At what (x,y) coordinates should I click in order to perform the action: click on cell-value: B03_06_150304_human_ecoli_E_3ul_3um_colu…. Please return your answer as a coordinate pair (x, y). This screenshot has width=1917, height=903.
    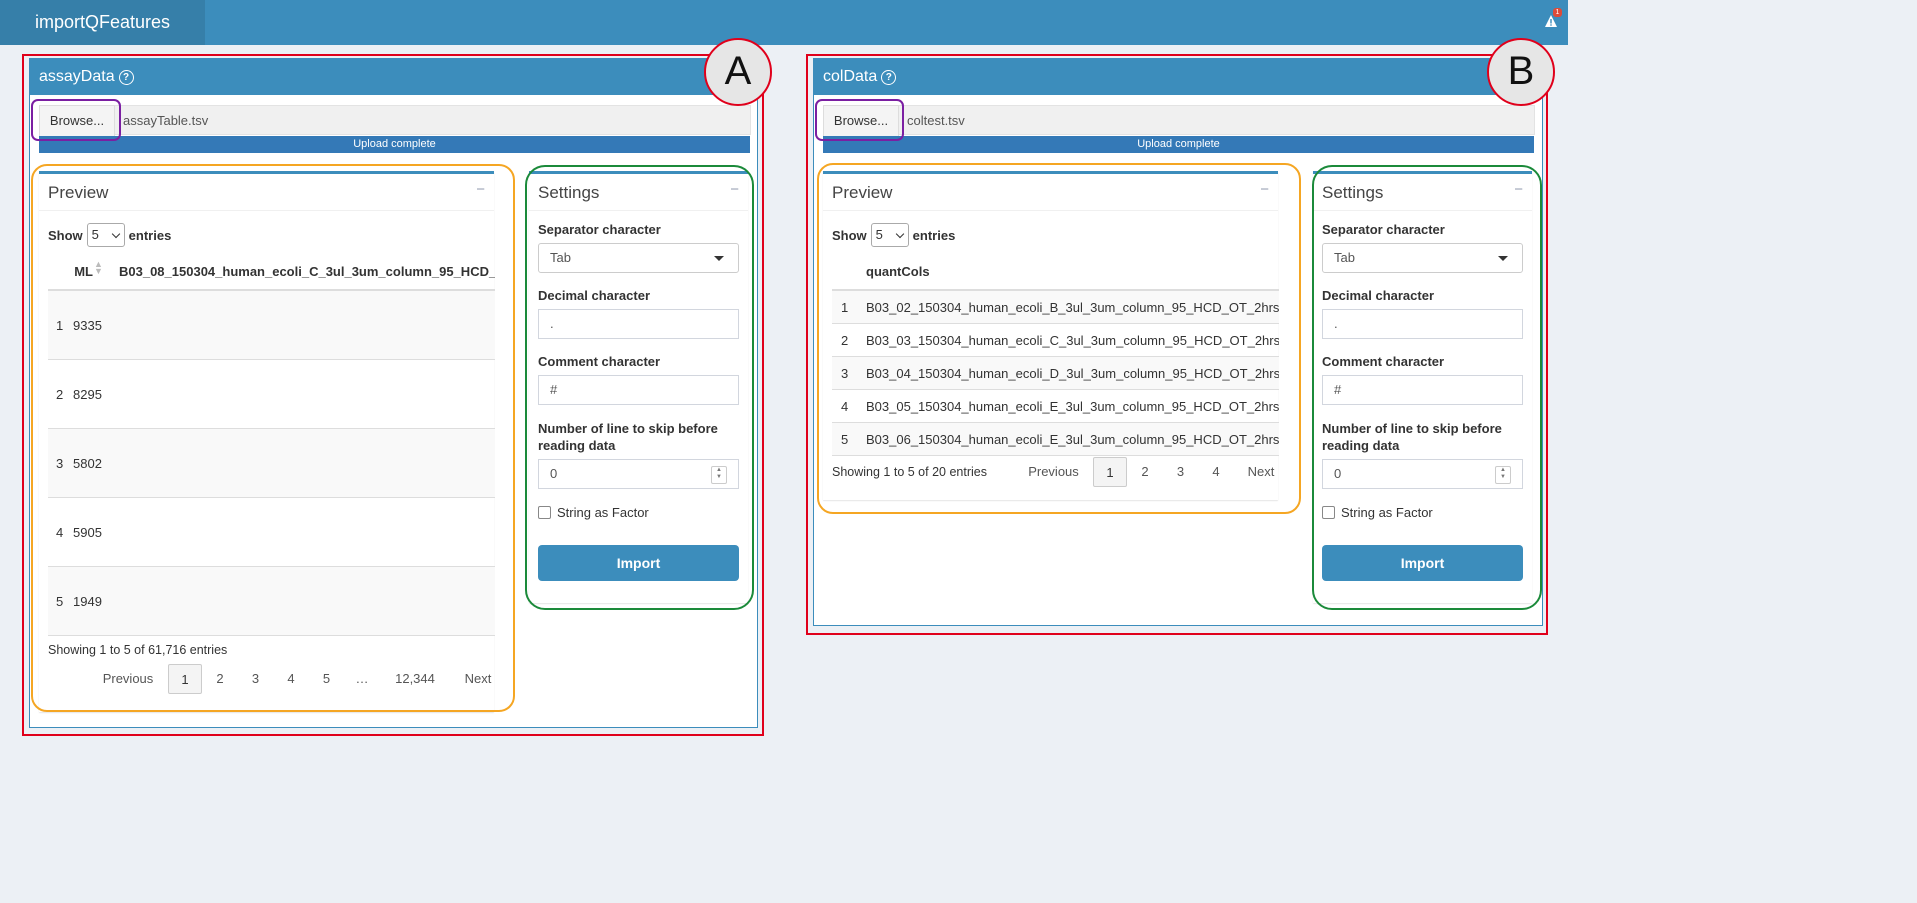
    Looking at the image, I should click on (1072, 439).